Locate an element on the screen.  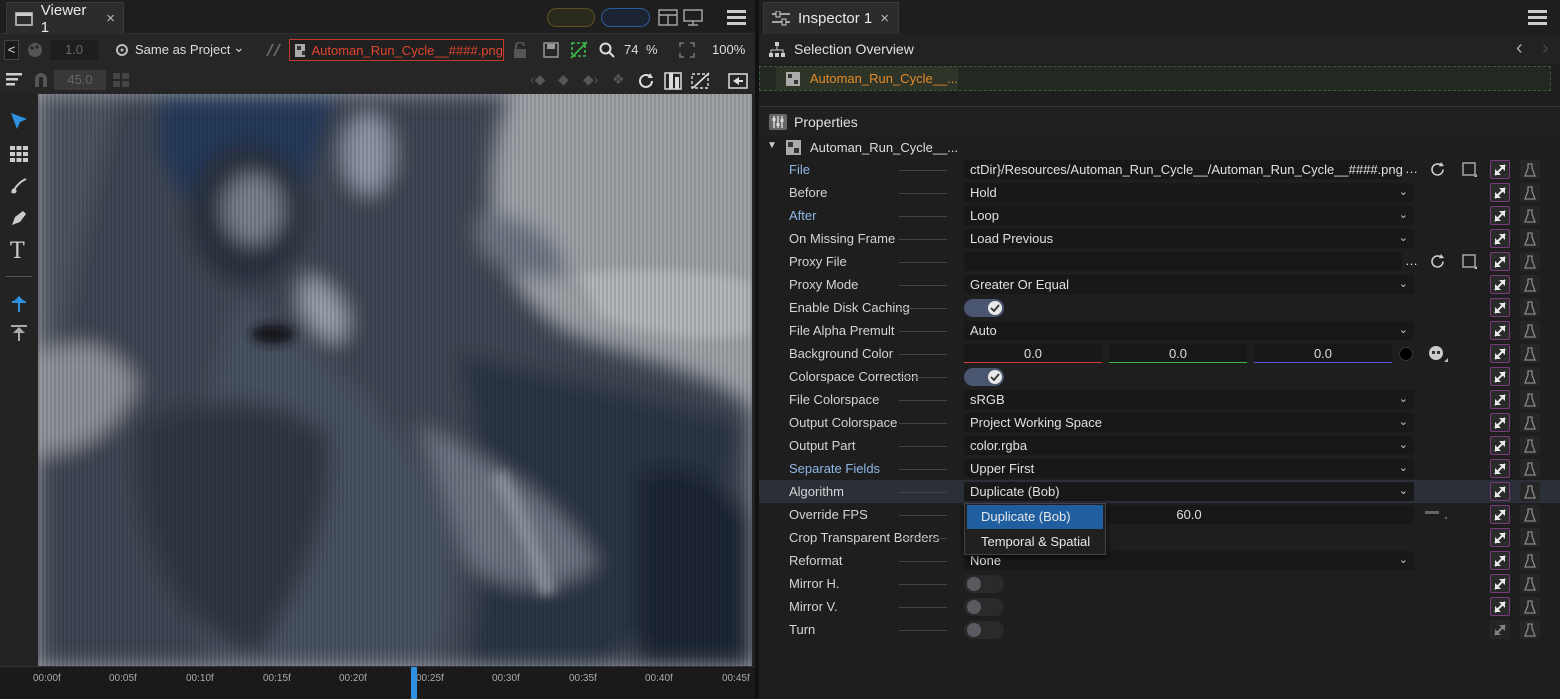
property-select: Hold ⌄ is located at coordinates (1189, 192).